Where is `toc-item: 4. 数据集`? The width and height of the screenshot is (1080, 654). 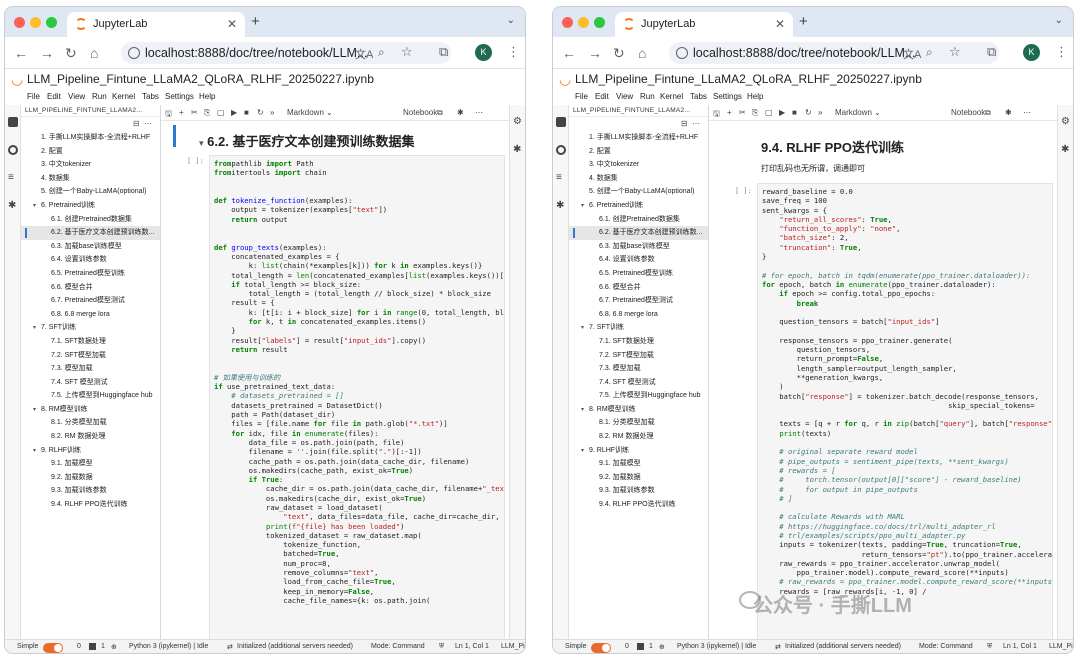
toc-item: 4. 数据集 is located at coordinates (638, 179).